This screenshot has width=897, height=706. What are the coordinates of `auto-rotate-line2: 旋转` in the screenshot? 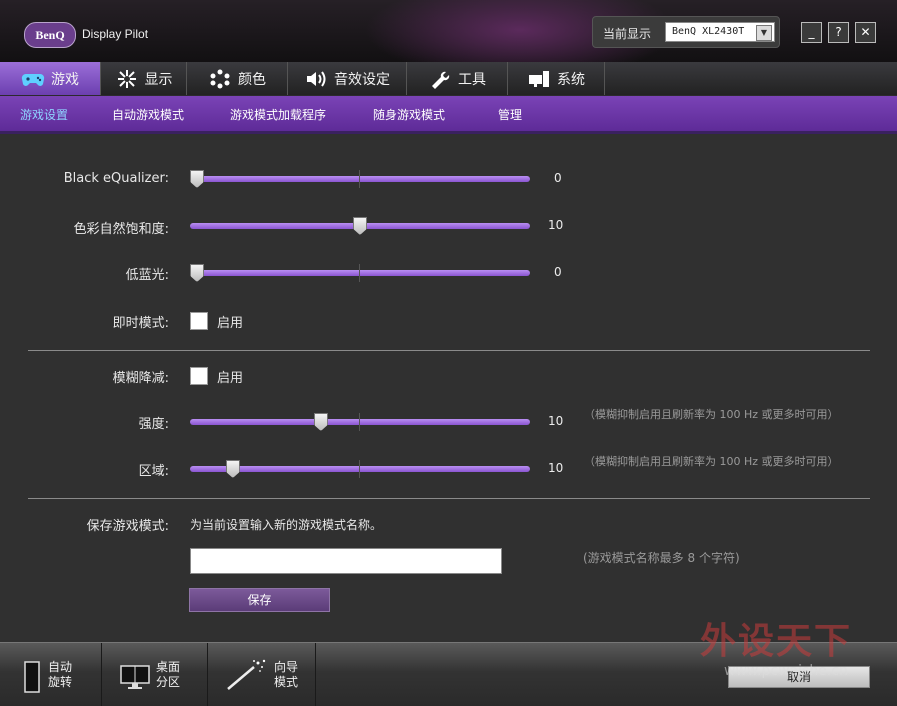 It's located at (60, 682).